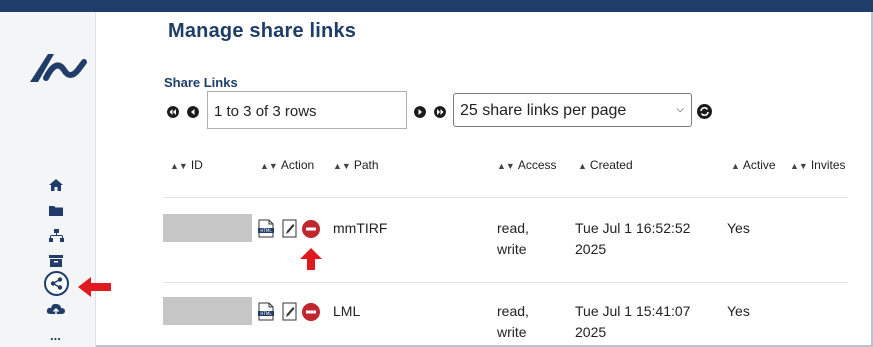  Describe the element at coordinates (173, 112) in the screenshot. I see `first-page-icon` at that location.